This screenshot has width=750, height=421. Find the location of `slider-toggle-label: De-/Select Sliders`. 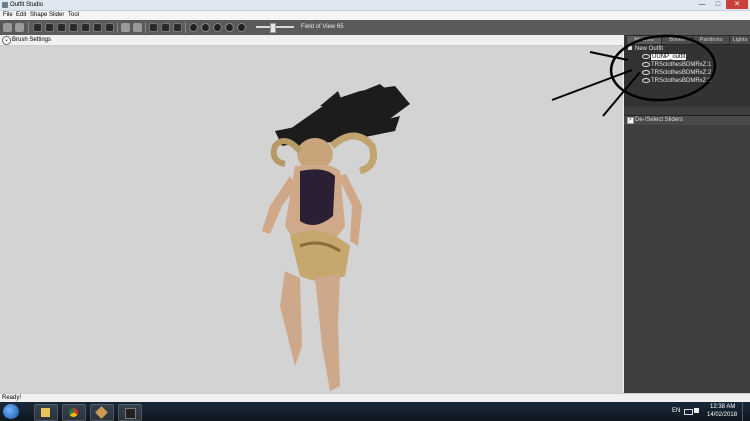

slider-toggle-label: De-/Select Sliders is located at coordinates (659, 120).